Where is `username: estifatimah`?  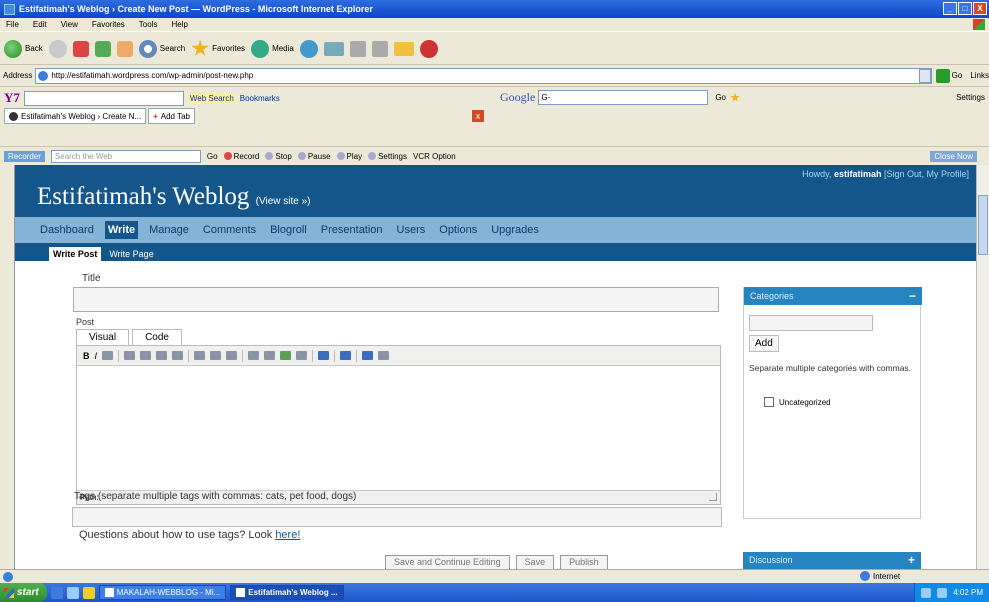
username: estifatimah is located at coordinates (858, 174).